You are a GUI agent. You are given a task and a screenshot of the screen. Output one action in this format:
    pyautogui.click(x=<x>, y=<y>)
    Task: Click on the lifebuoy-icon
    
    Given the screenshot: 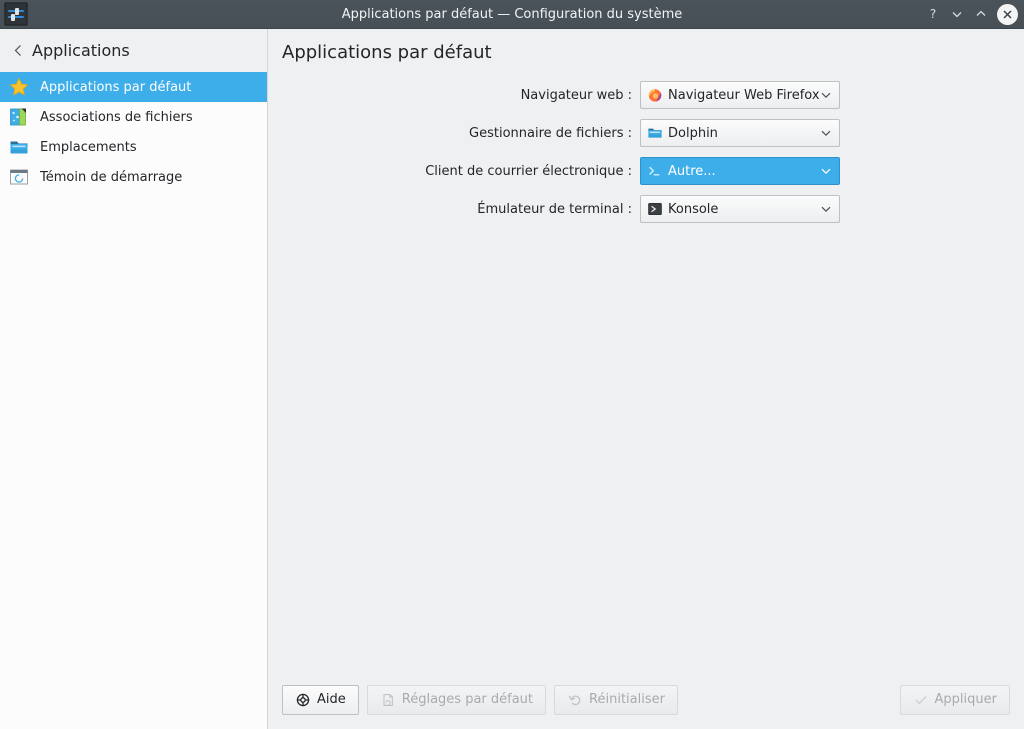 What is the action you would take?
    pyautogui.click(x=303, y=700)
    